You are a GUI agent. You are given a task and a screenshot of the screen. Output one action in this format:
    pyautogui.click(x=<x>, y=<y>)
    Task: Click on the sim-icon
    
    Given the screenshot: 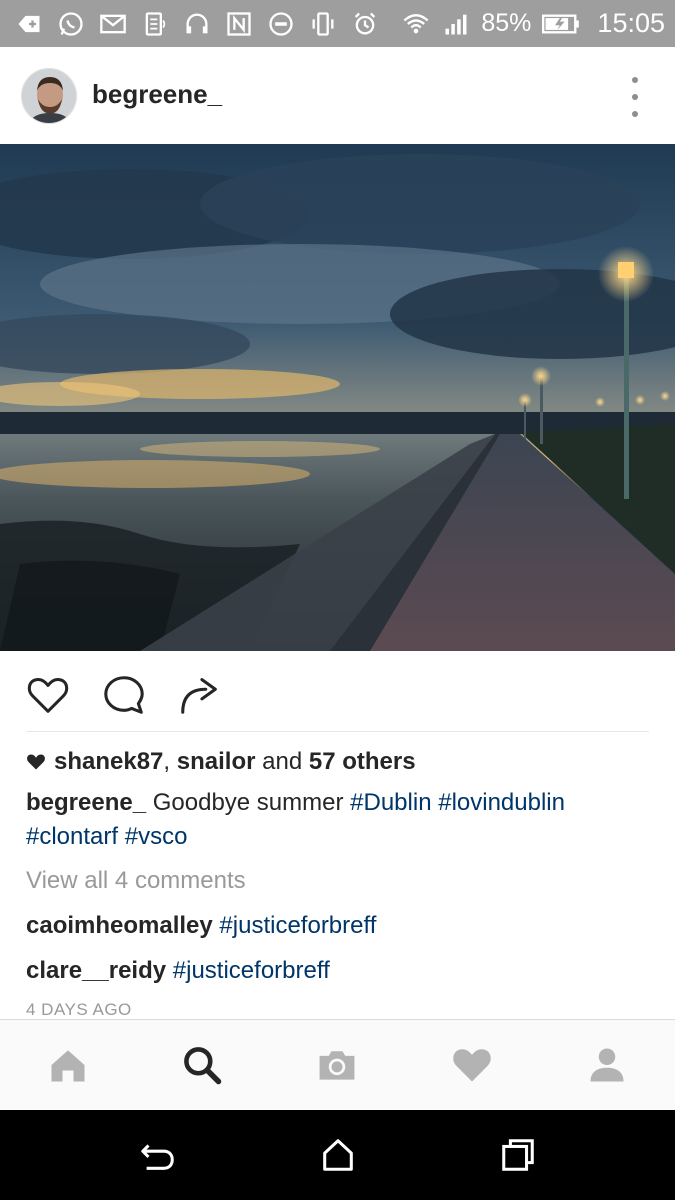 What is the action you would take?
    pyautogui.click(x=155, y=24)
    